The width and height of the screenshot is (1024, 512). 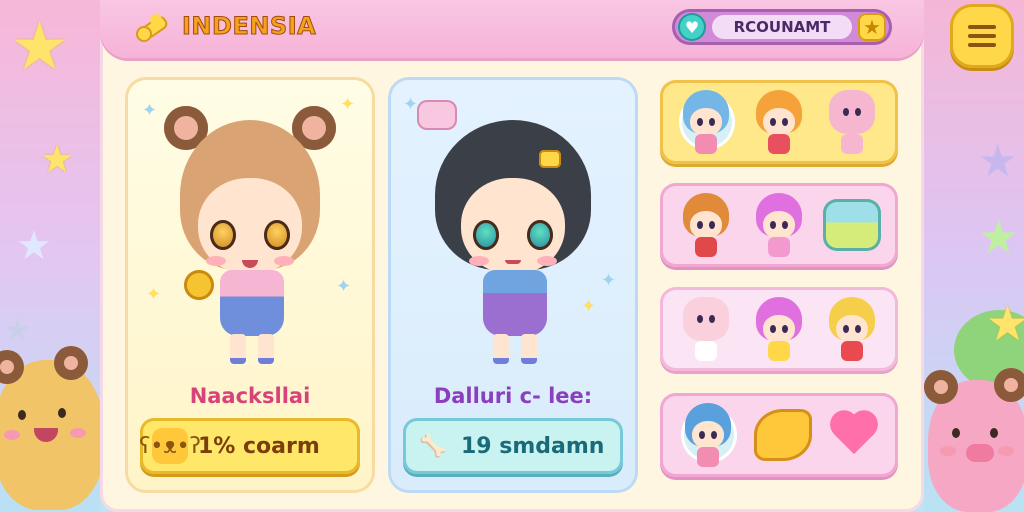 I want to click on character-name: Naacksllai, so click(x=250, y=396).